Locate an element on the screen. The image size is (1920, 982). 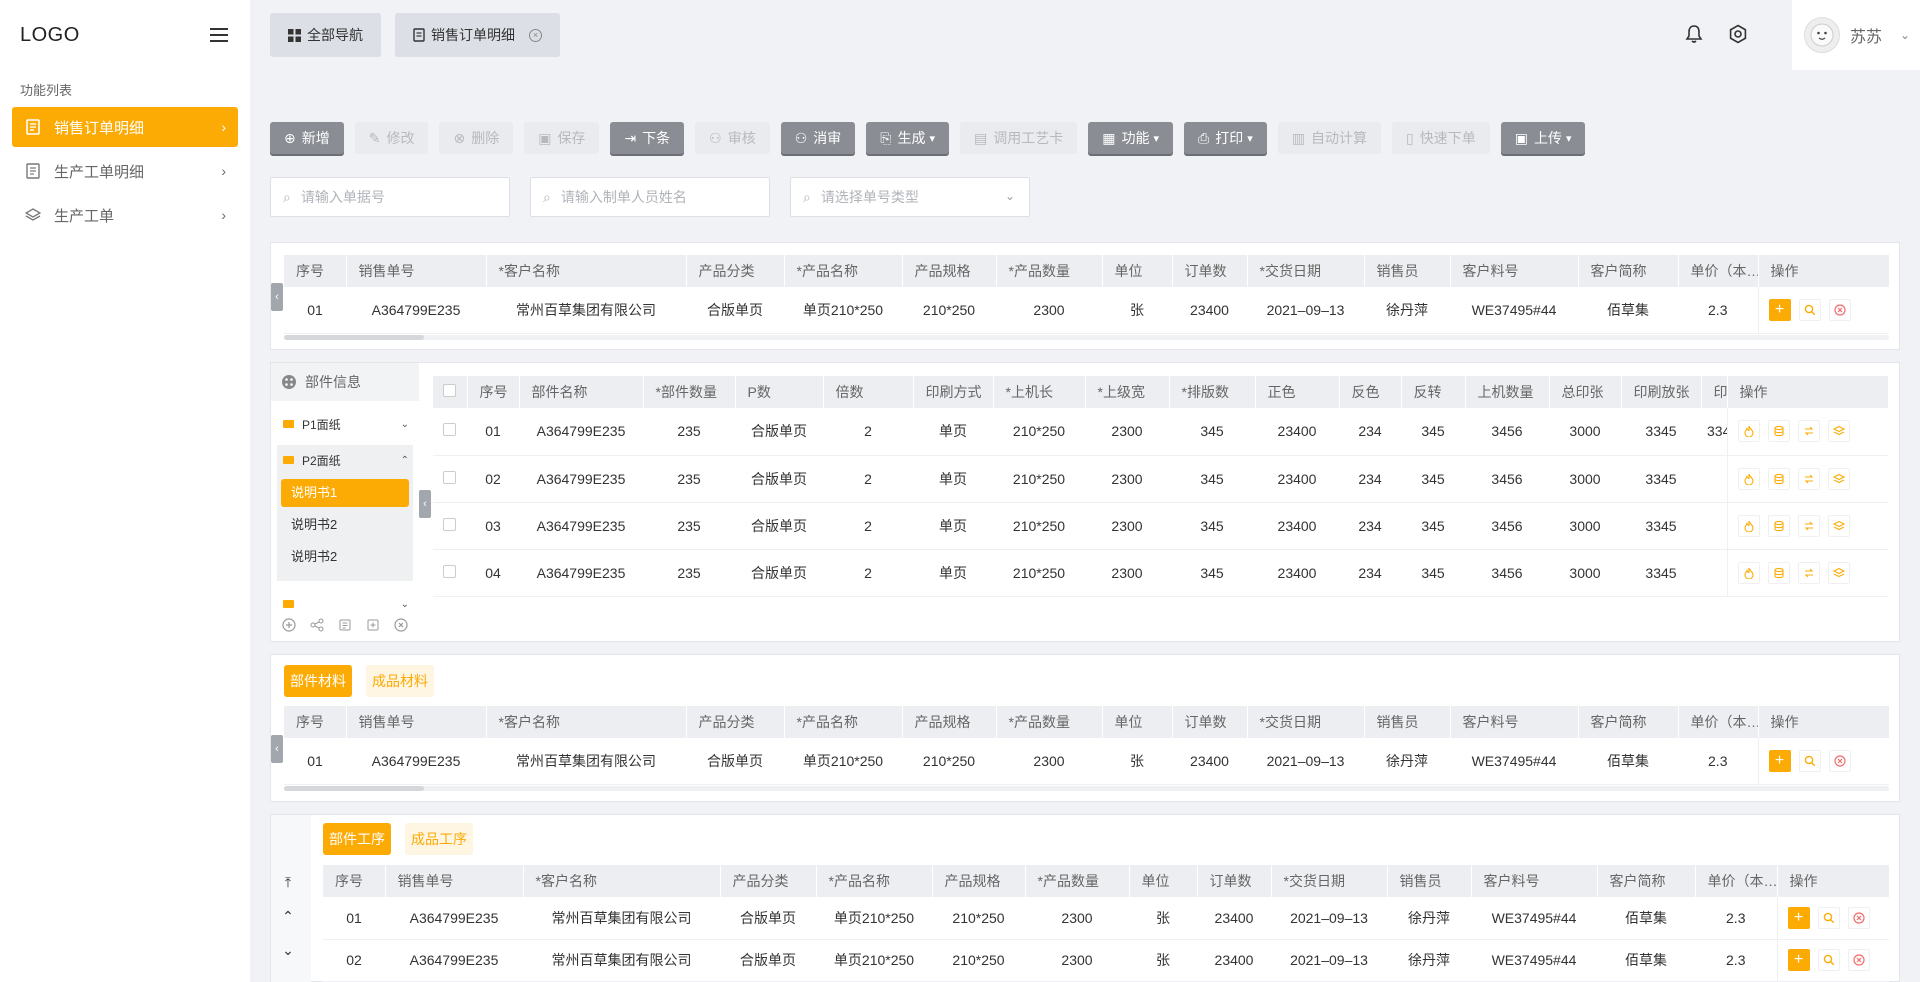
sidebar-item-production-order-detail: 生产工单明细 › is located at coordinates (125, 171).